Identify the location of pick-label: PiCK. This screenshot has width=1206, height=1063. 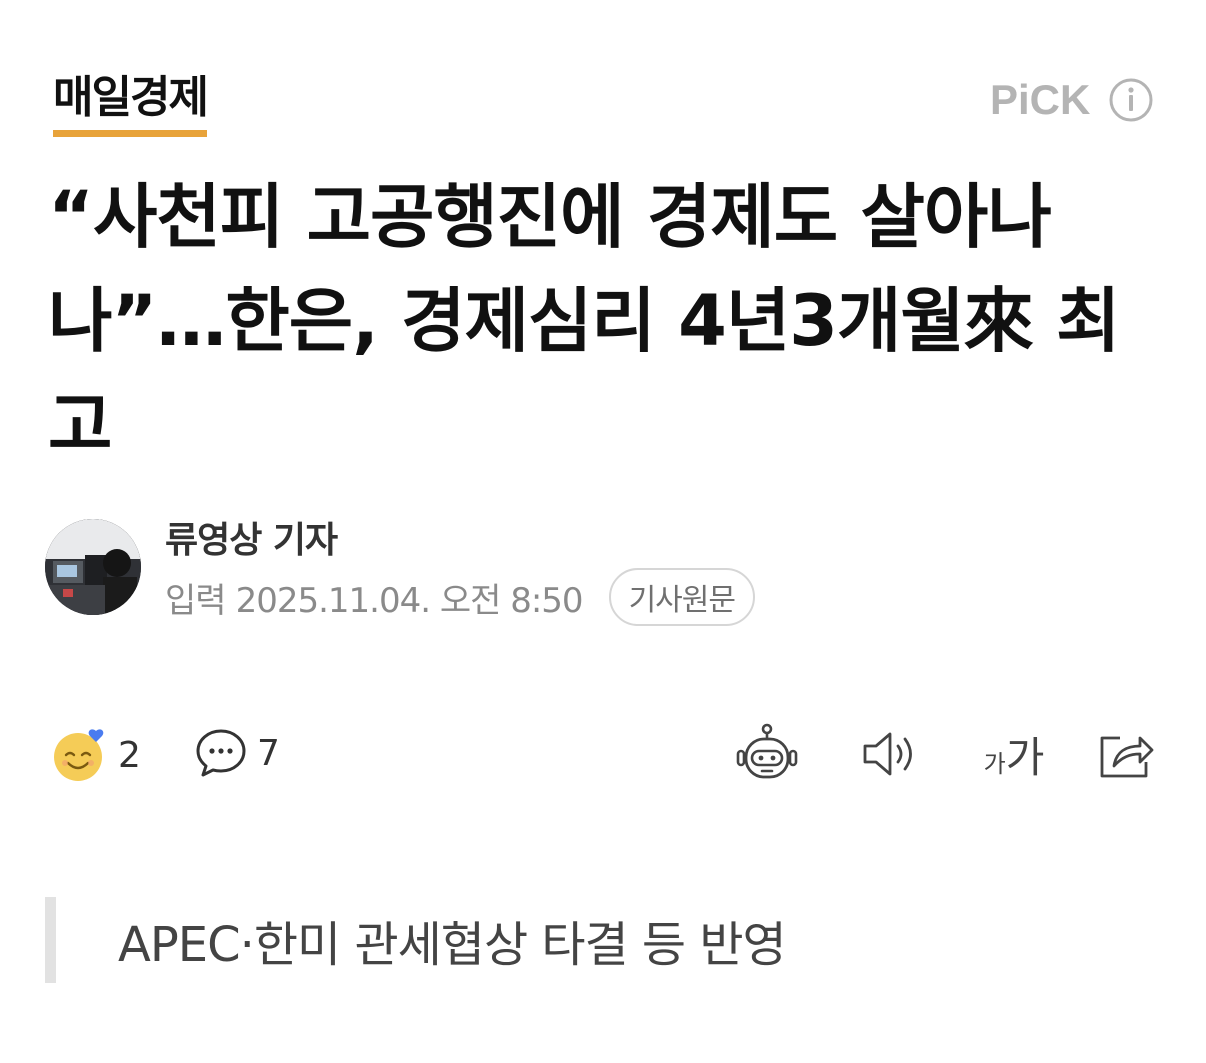
(1040, 99).